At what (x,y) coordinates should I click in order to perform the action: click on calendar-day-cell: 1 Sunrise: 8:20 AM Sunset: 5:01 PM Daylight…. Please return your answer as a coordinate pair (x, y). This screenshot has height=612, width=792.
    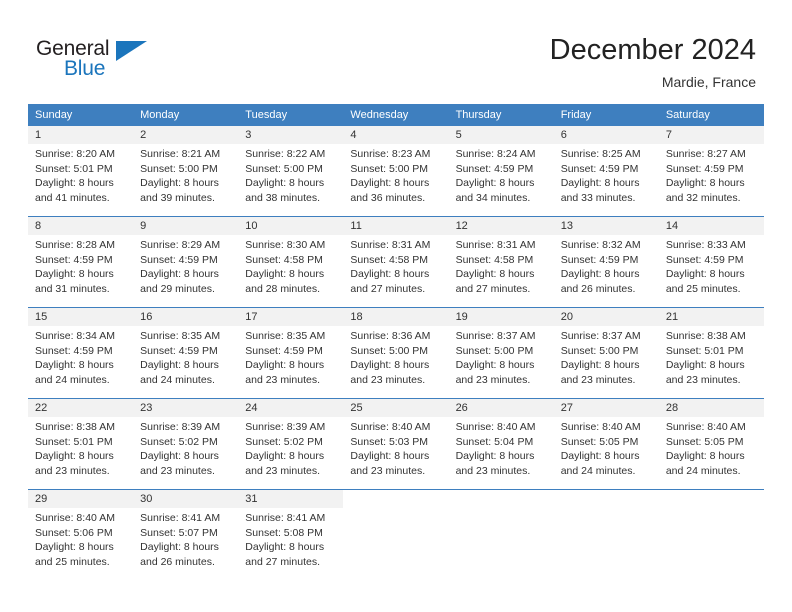
    Looking at the image, I should click on (81, 171).